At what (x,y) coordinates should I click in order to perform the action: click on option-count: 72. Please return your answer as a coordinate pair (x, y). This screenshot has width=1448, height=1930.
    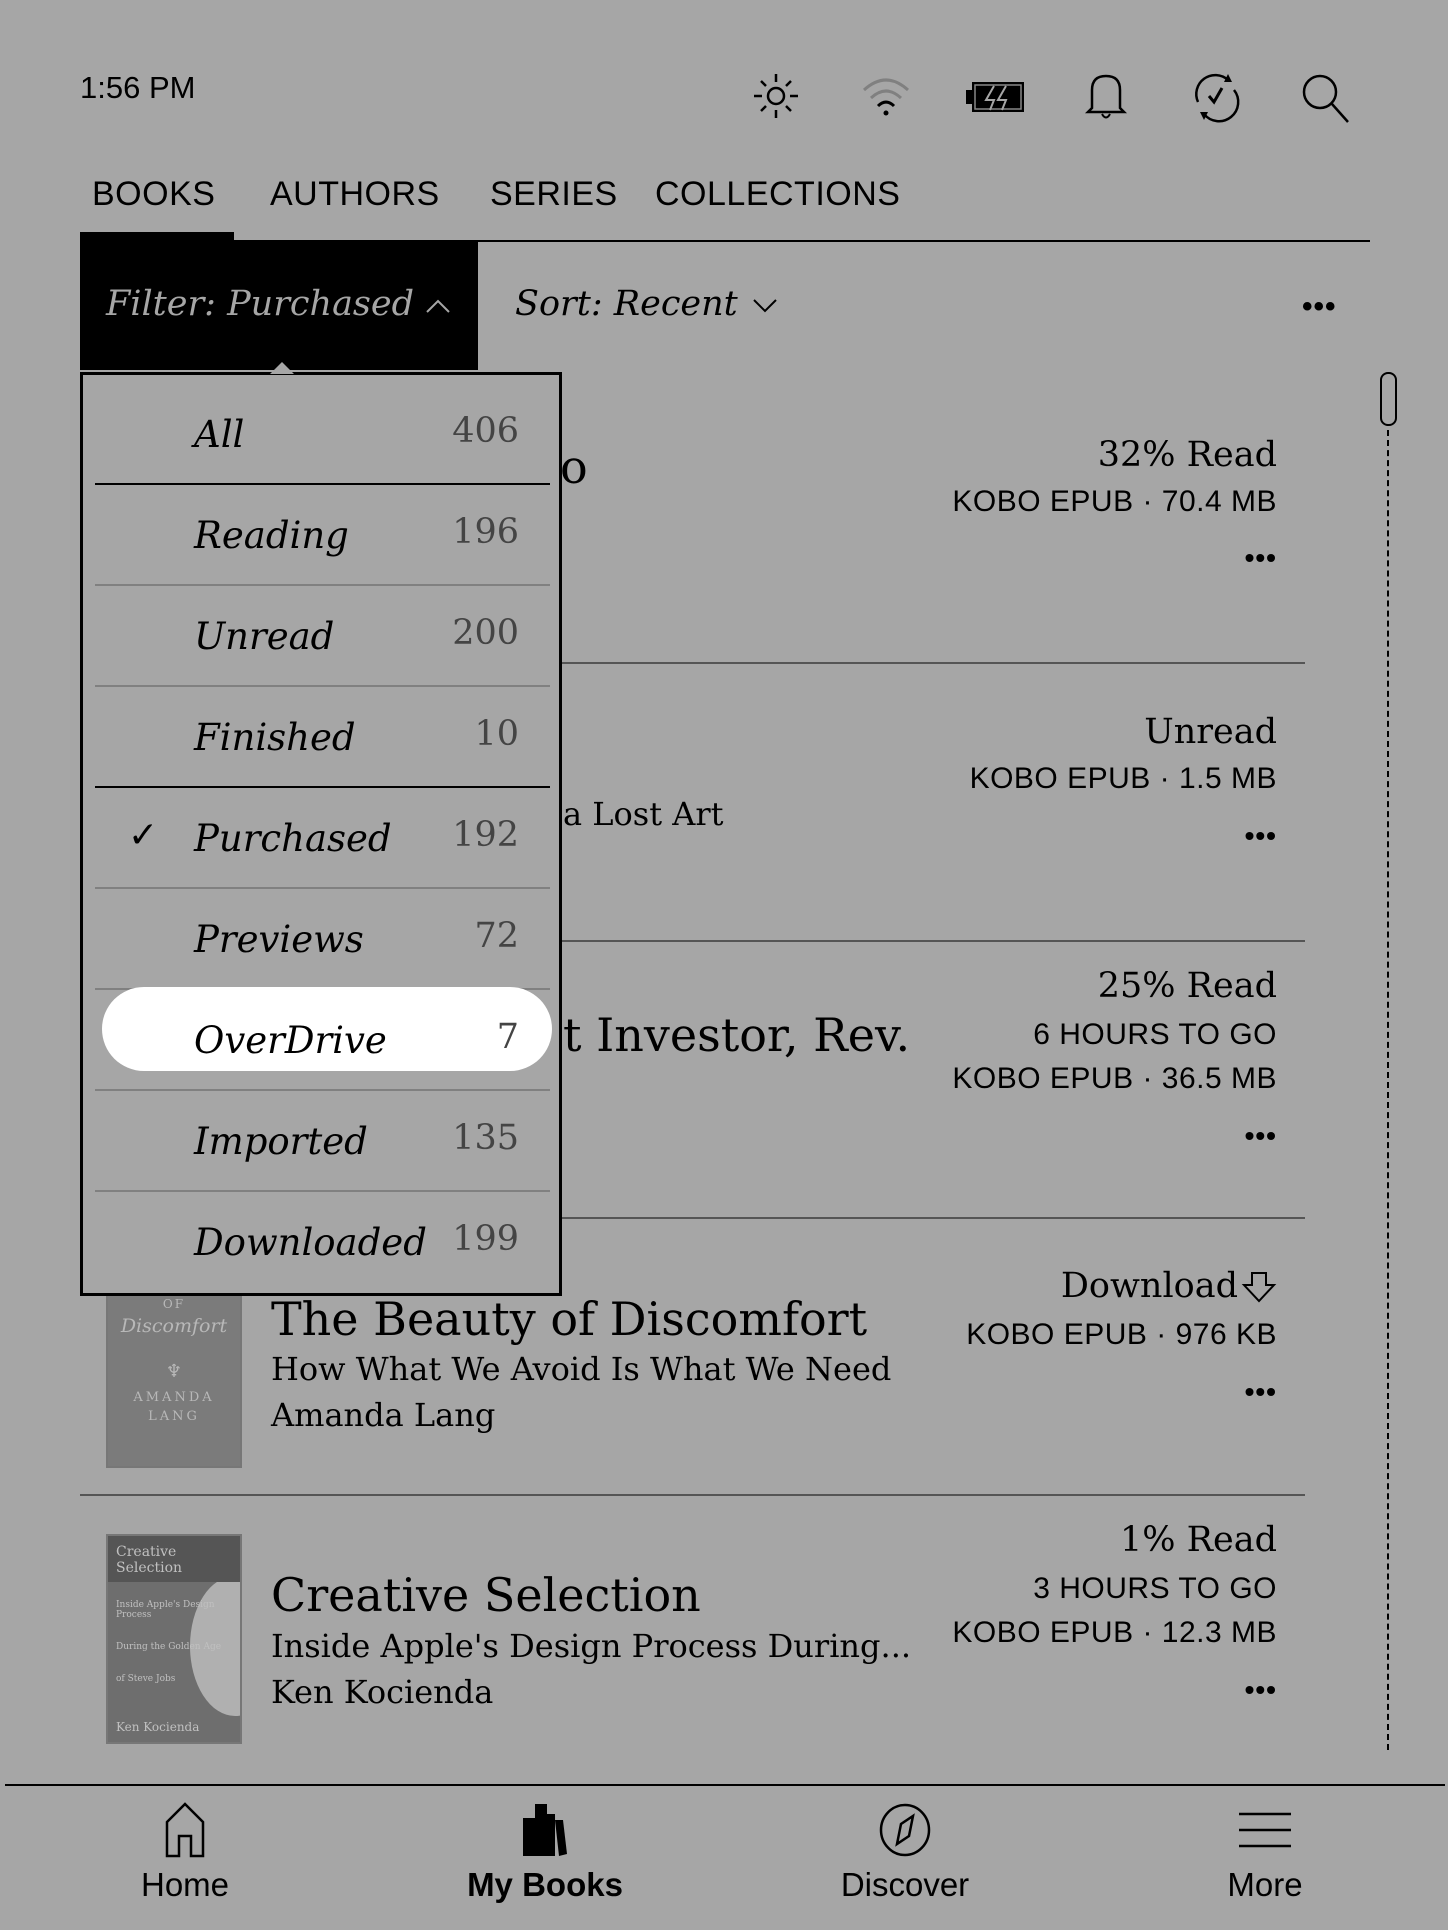
    Looking at the image, I should click on (496, 936).